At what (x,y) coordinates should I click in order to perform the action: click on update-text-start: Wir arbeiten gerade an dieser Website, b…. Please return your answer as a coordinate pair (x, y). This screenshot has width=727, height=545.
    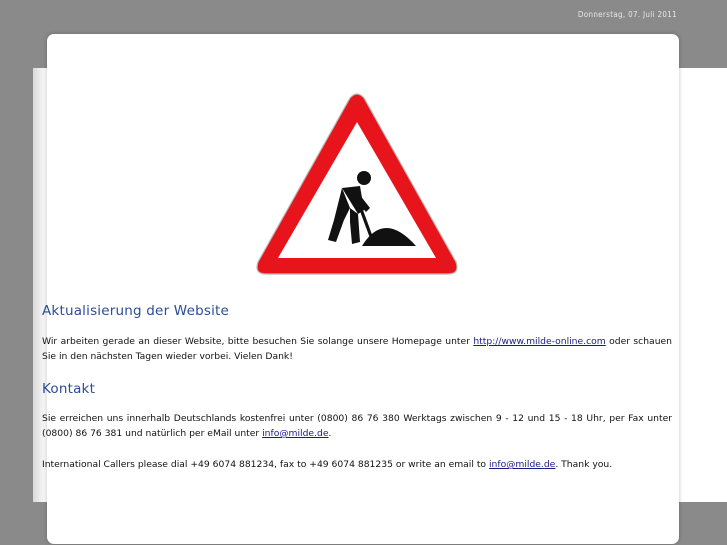
    Looking at the image, I should click on (258, 341).